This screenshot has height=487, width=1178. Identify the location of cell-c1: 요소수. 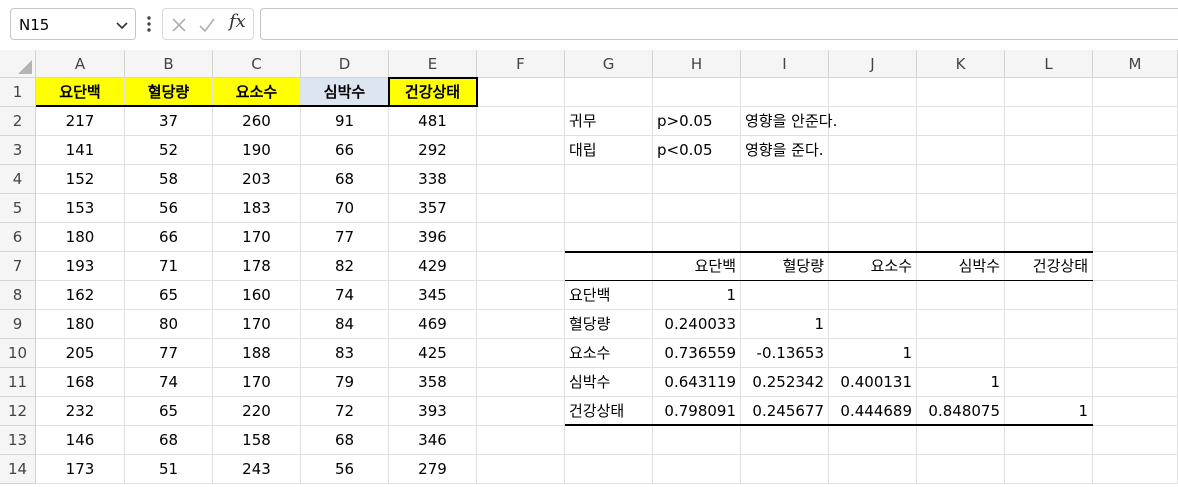
(257, 92).